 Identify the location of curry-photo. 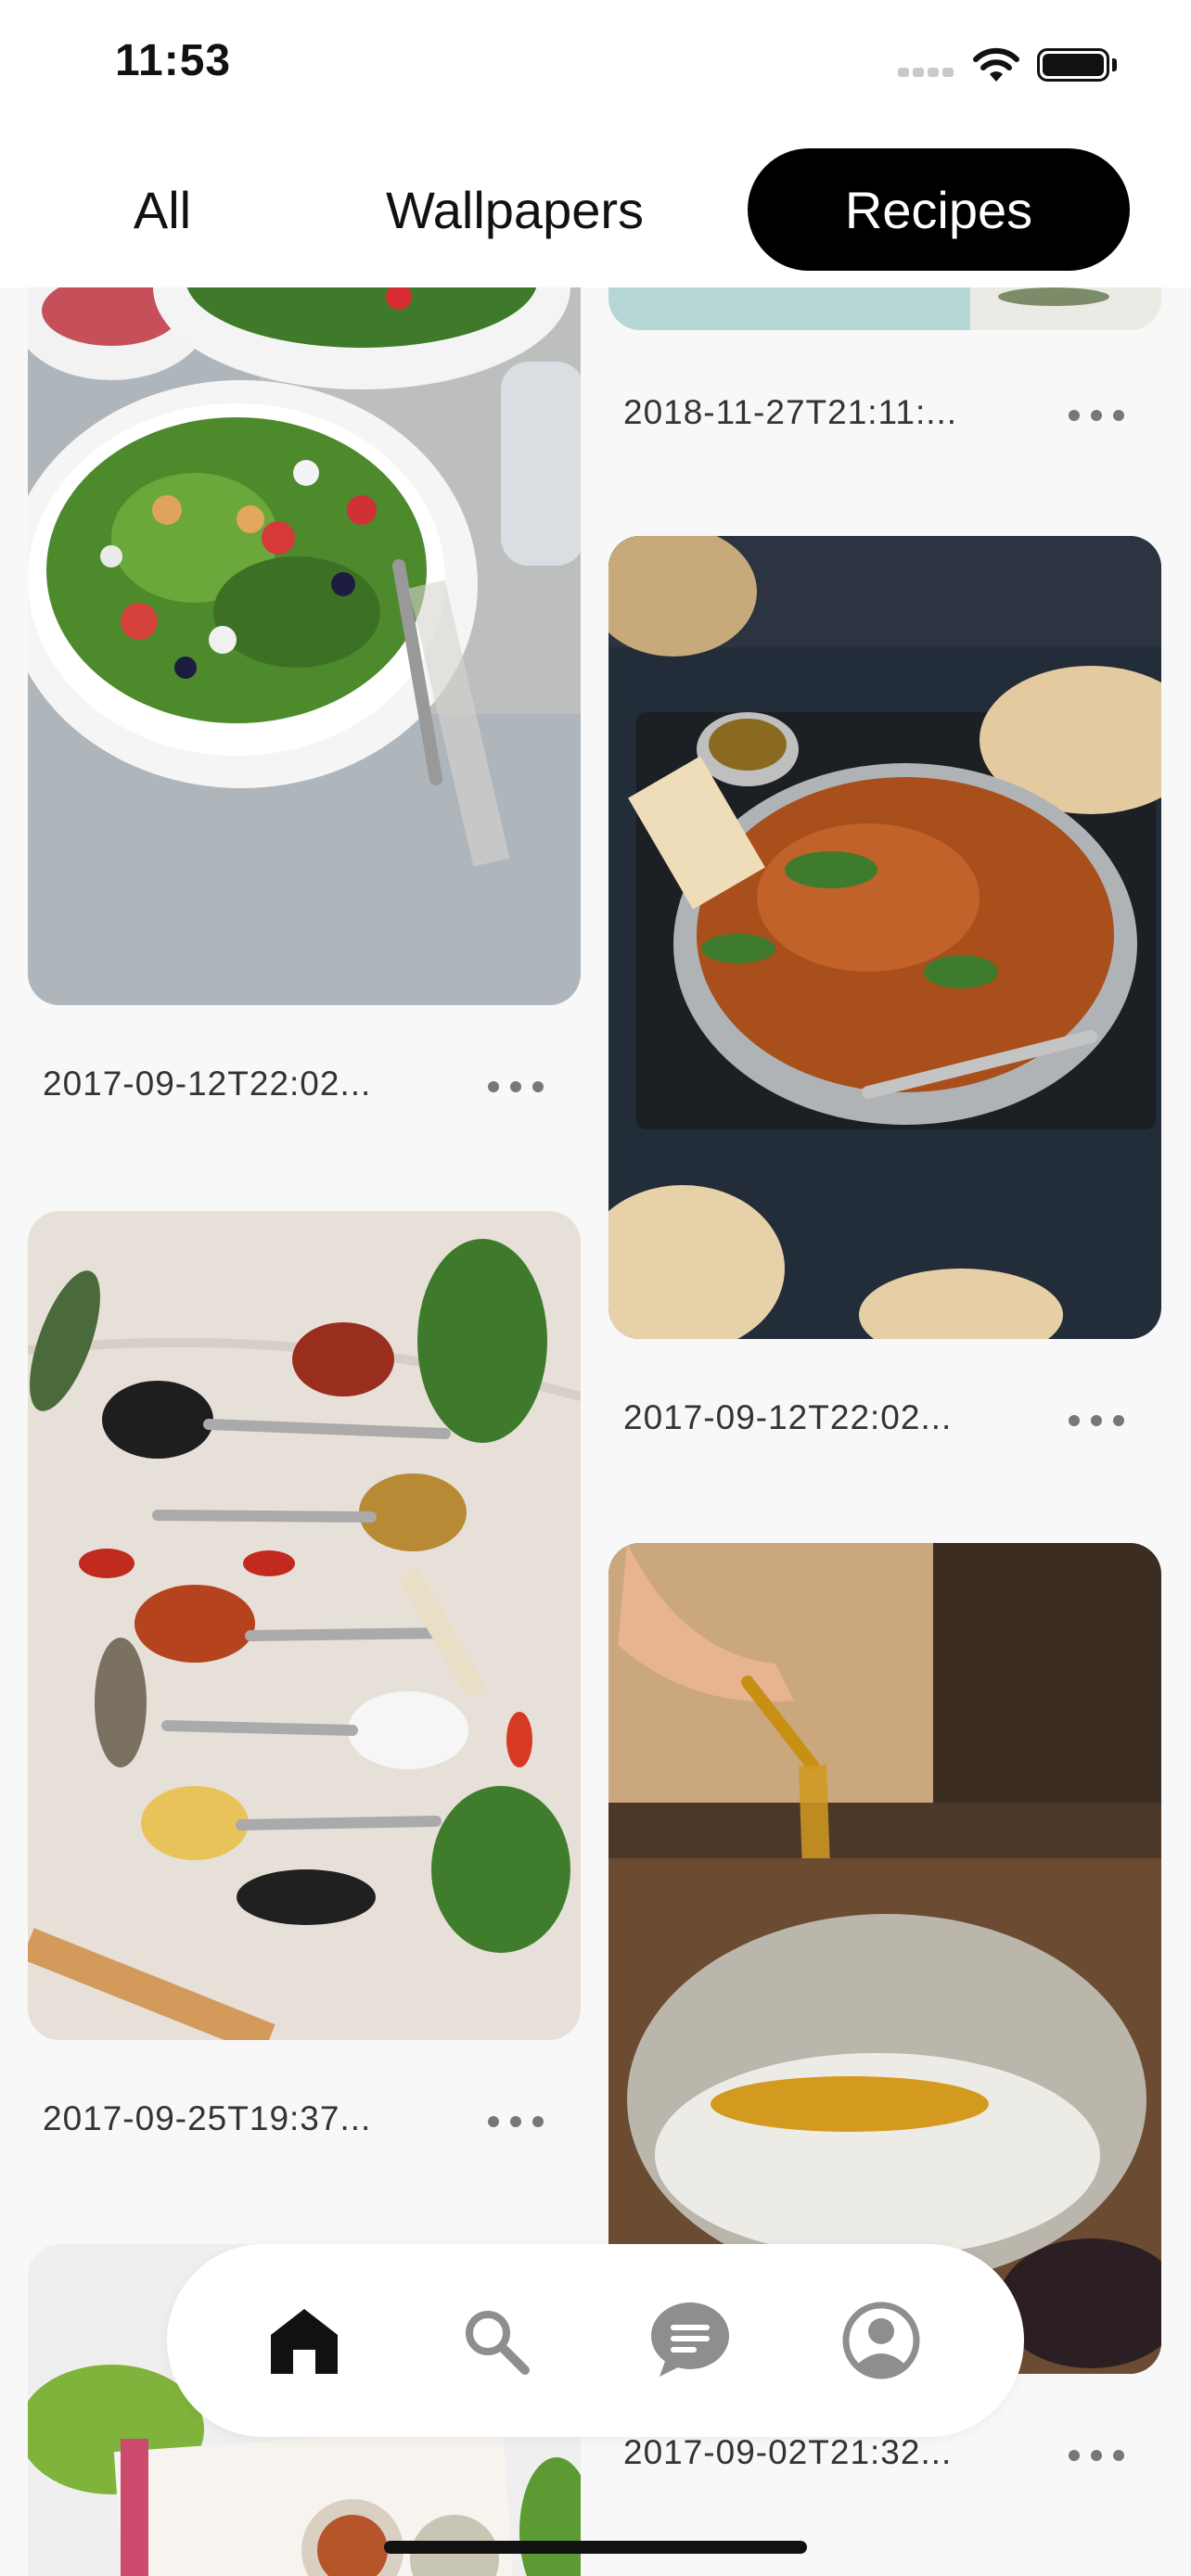
(884, 937).